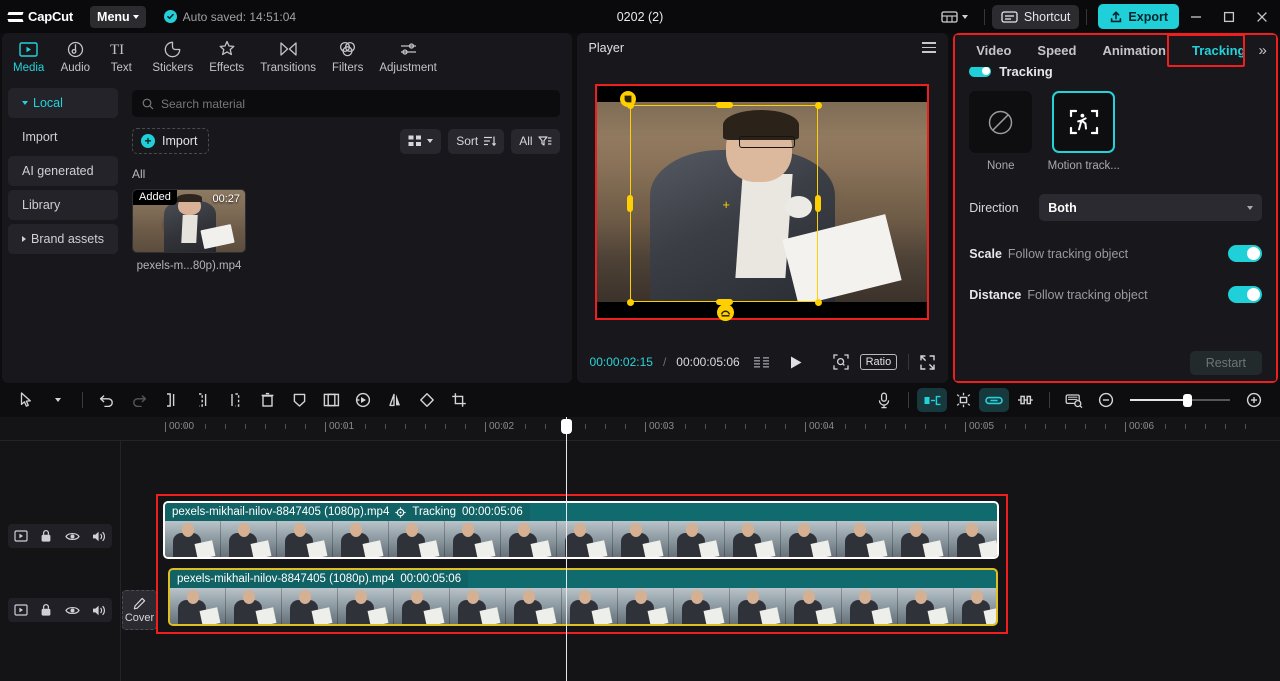  What do you see at coordinates (796, 362) in the screenshot?
I see `play-button` at bounding box center [796, 362].